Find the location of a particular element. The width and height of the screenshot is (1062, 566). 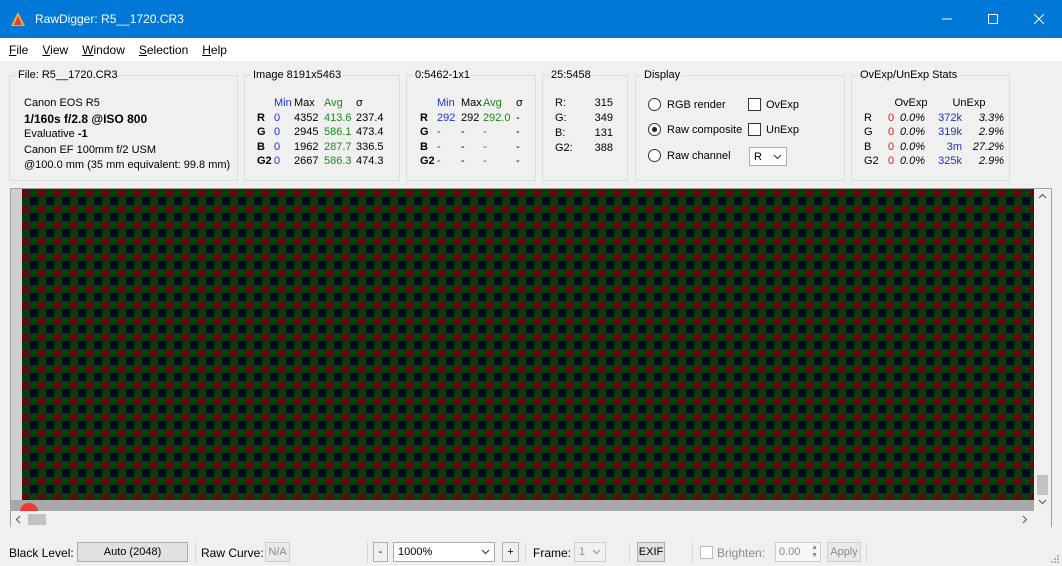

table-row: B: 131 is located at coordinates (584, 133).